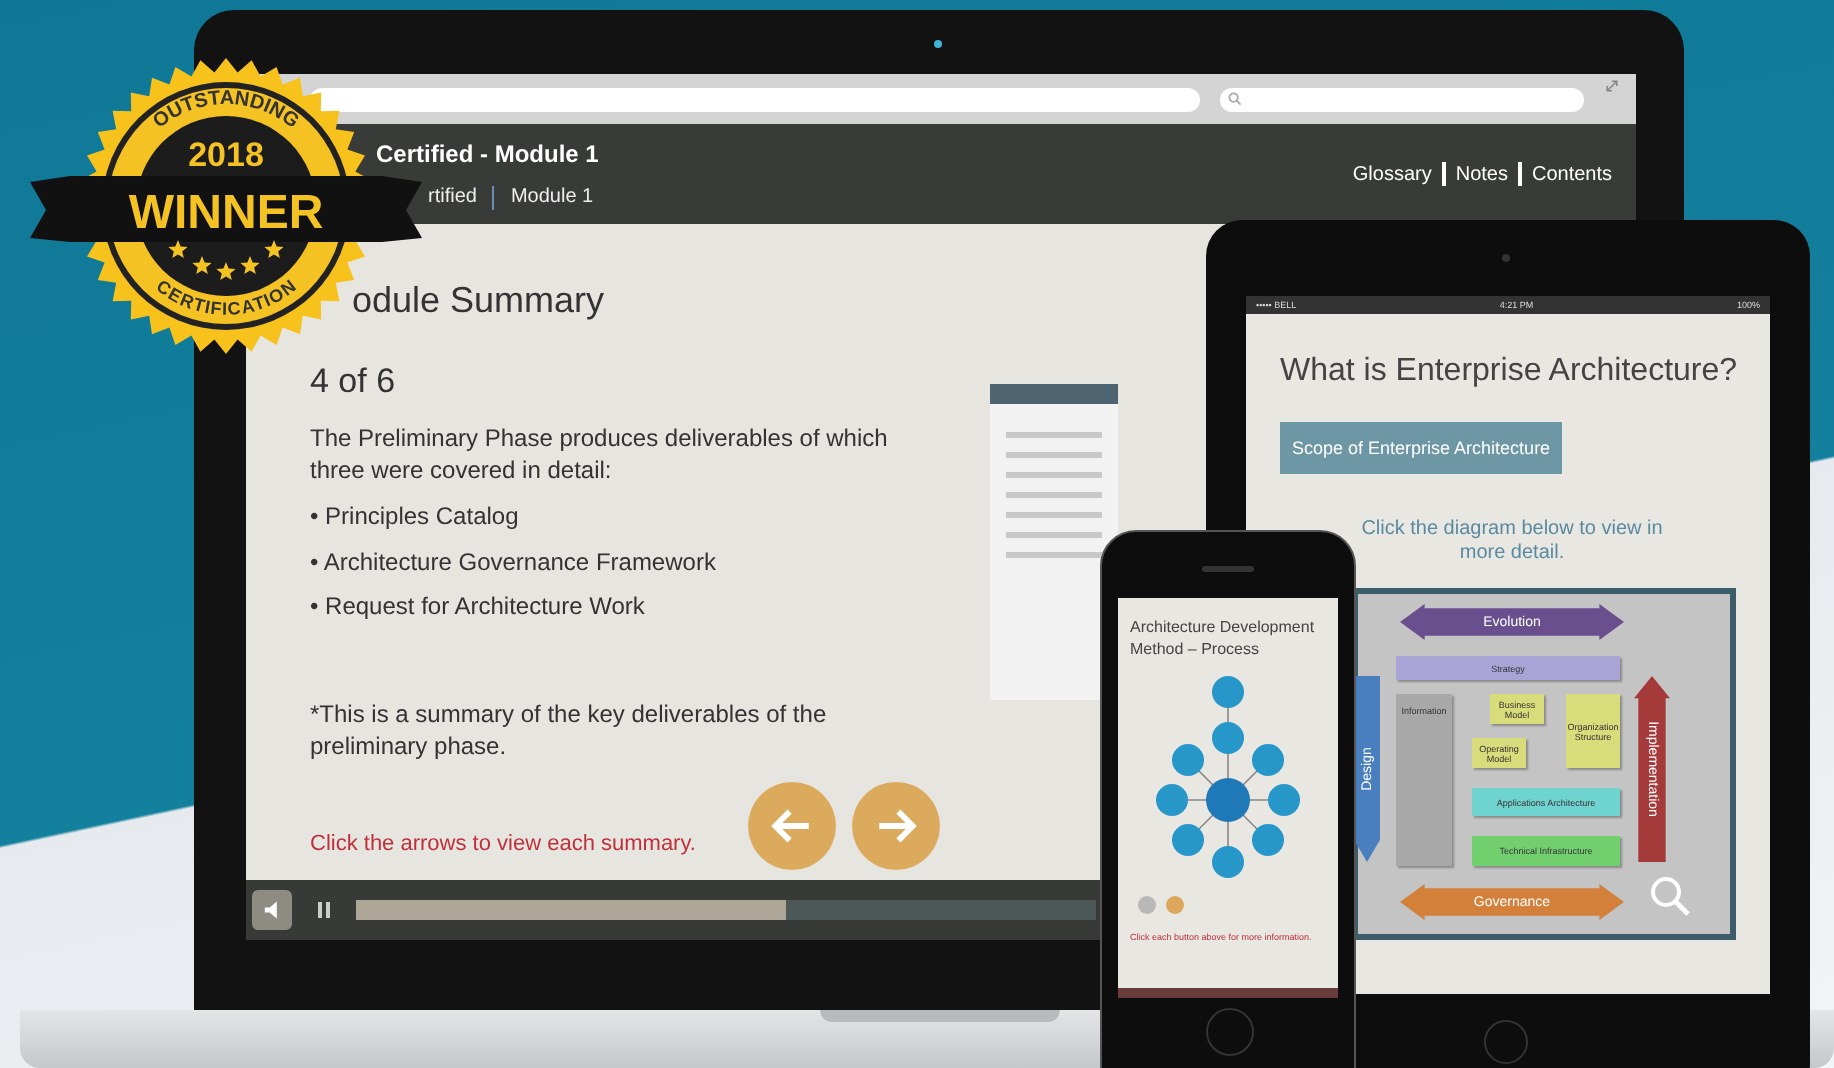 Image resolution: width=1834 pixels, height=1068 pixels. What do you see at coordinates (513, 562) in the screenshot?
I see `bullet-item: • Architecture Governance Framework` at bounding box center [513, 562].